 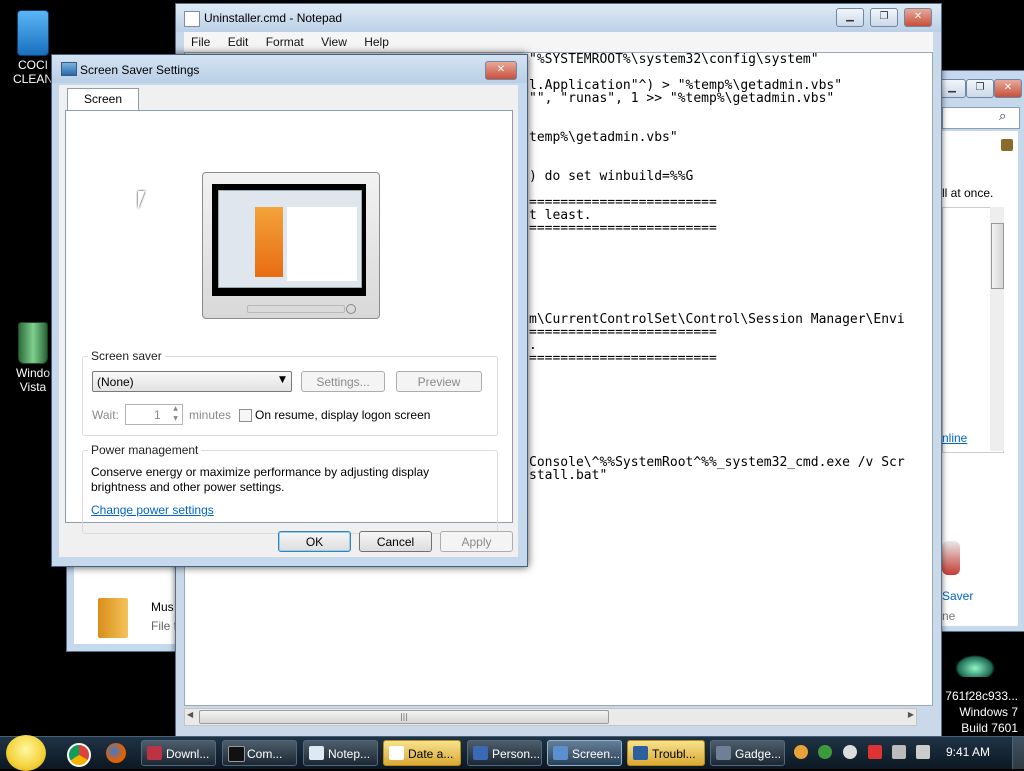 What do you see at coordinates (850, 752) in the screenshot?
I see `minus-circle-icon` at bounding box center [850, 752].